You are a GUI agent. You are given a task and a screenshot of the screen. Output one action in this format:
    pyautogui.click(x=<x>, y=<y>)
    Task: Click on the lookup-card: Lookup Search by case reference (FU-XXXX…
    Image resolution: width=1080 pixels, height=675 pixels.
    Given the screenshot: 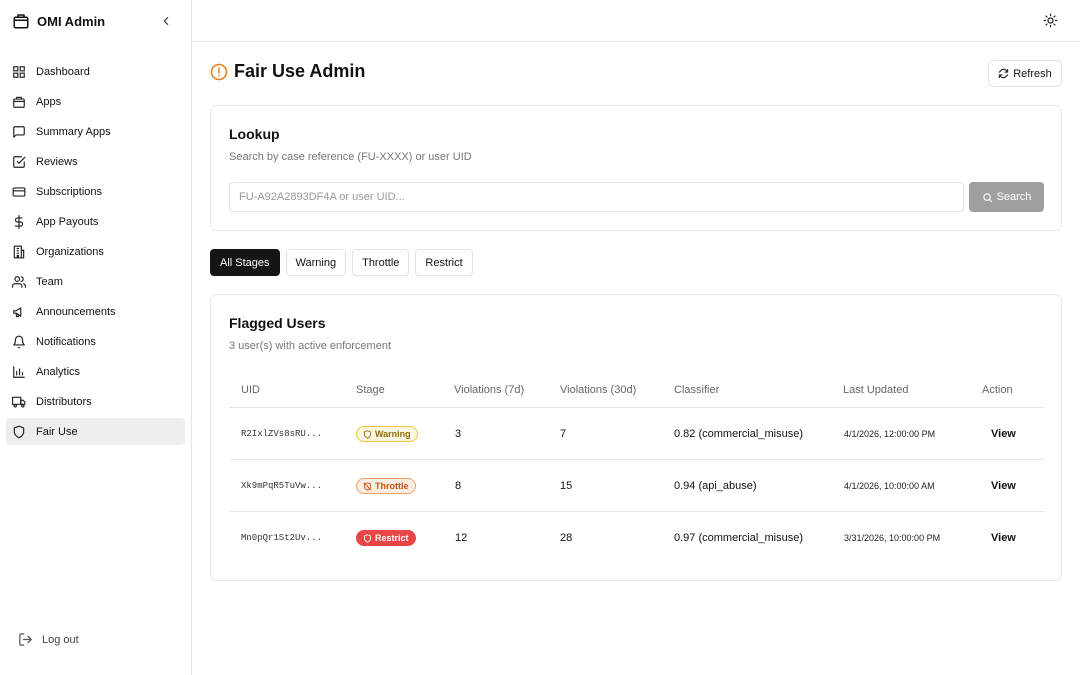 What is the action you would take?
    pyautogui.click(x=636, y=168)
    